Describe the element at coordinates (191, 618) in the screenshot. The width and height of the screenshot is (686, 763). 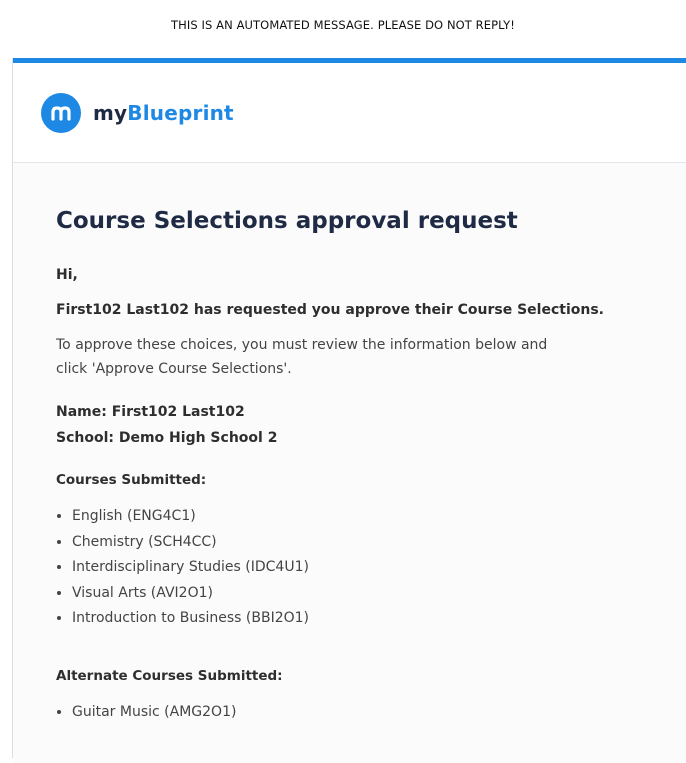
I see `course-label: Introduction to Business (BBI2O1)` at that location.